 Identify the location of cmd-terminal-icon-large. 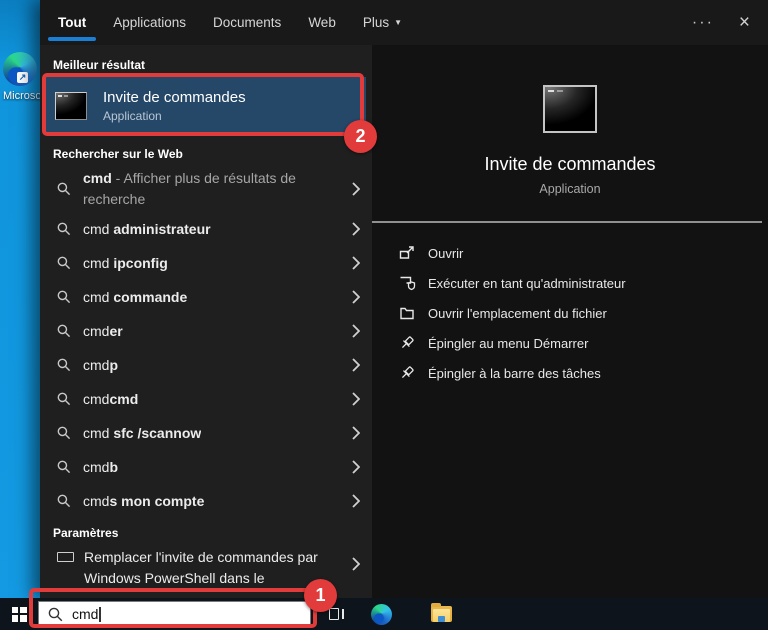
(570, 109).